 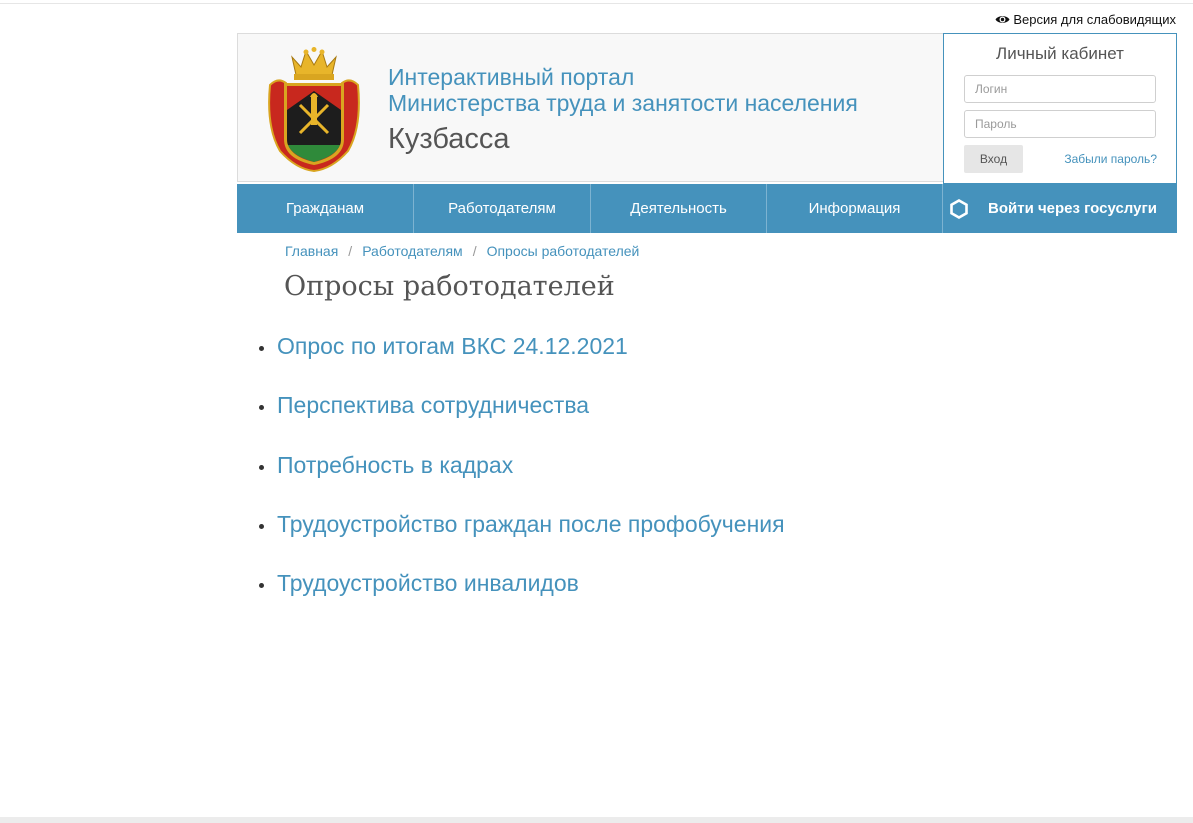 I want to click on login-panel-title: Личный кабинет, so click(x=1060, y=53).